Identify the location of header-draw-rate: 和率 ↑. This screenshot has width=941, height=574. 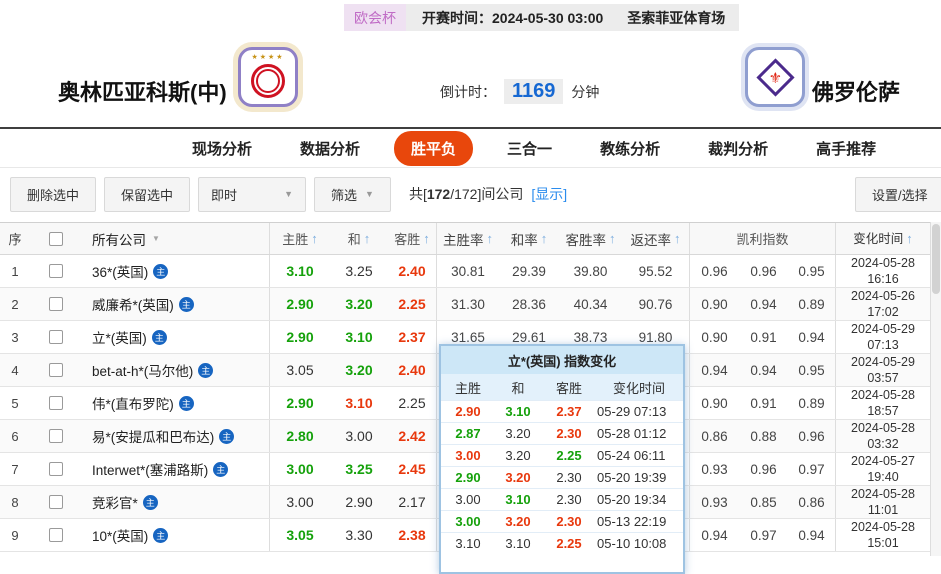
(529, 238).